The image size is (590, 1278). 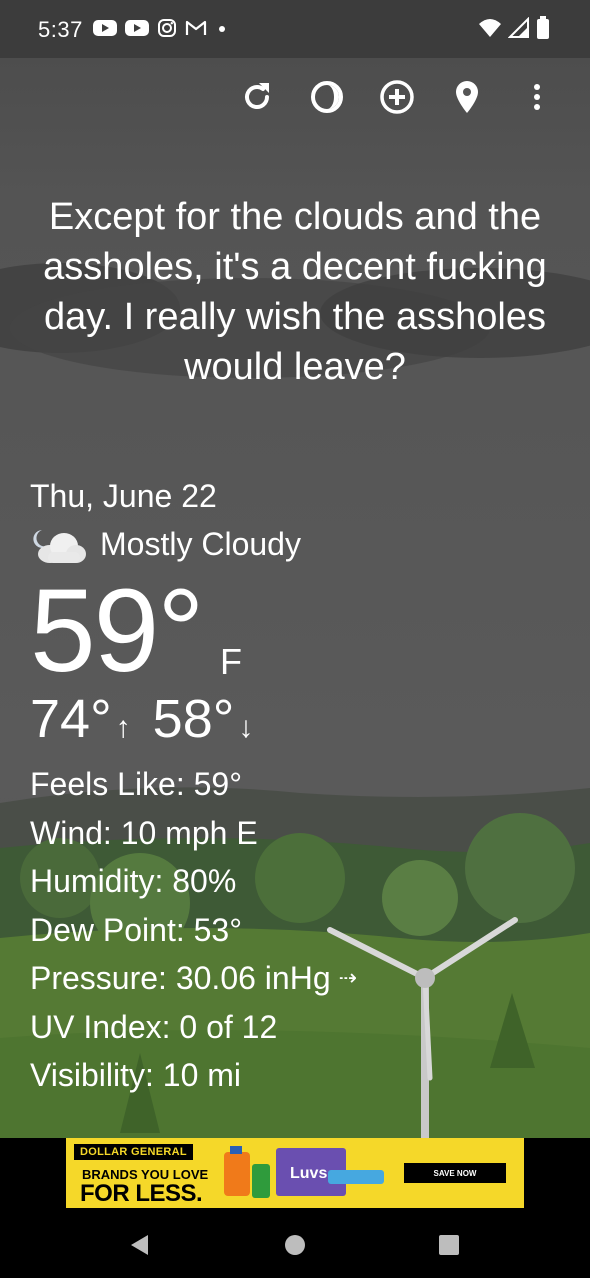 I want to click on recents-icon, so click(x=449, y=1247).